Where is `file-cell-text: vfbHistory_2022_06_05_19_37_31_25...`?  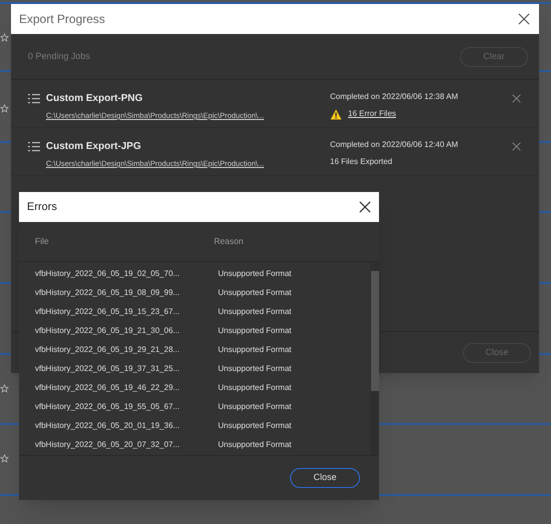 file-cell-text: vfbHistory_2022_06_05_19_37_31_25... is located at coordinates (108, 369).